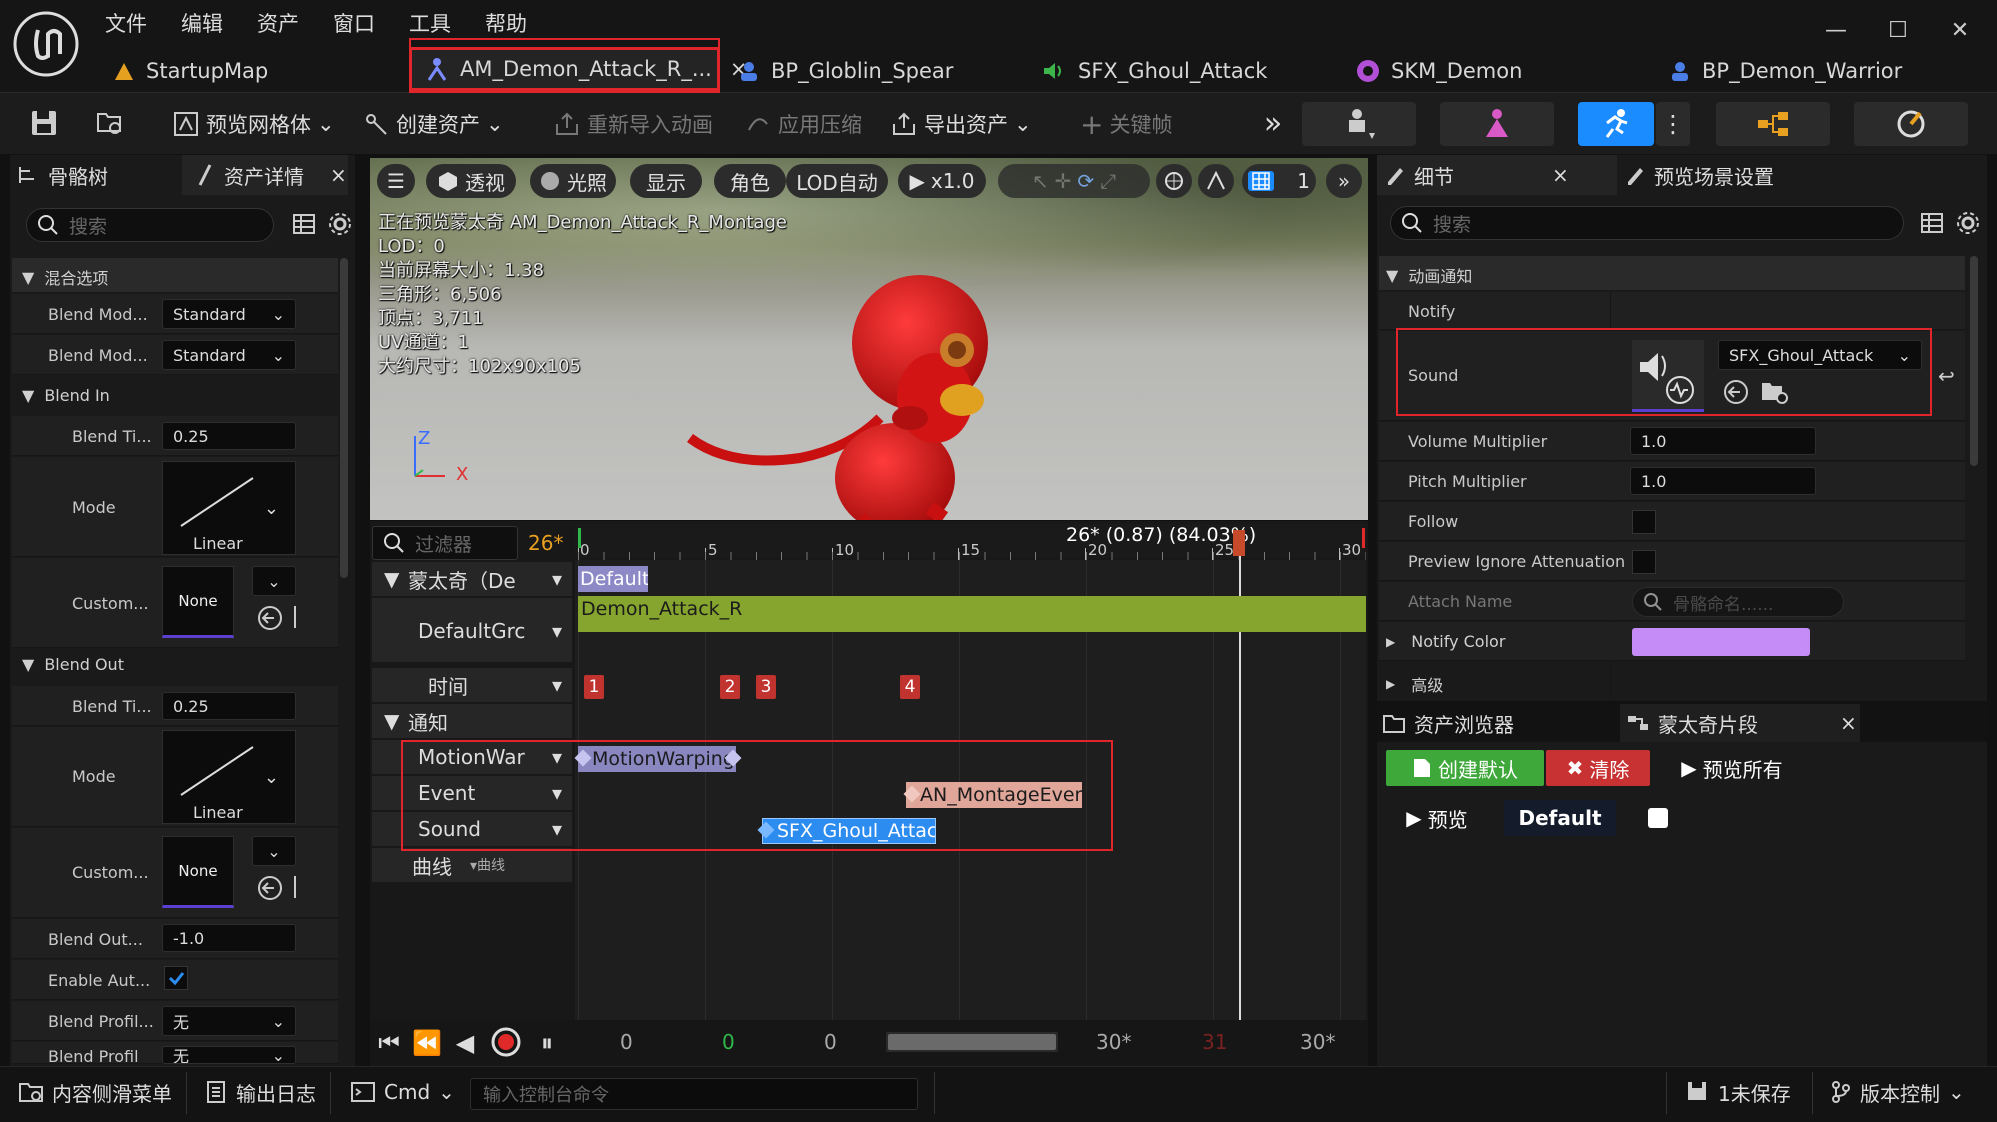 Image resolution: width=1997 pixels, height=1122 pixels. What do you see at coordinates (750, 181) in the screenshot?
I see `character-button: 角色` at bounding box center [750, 181].